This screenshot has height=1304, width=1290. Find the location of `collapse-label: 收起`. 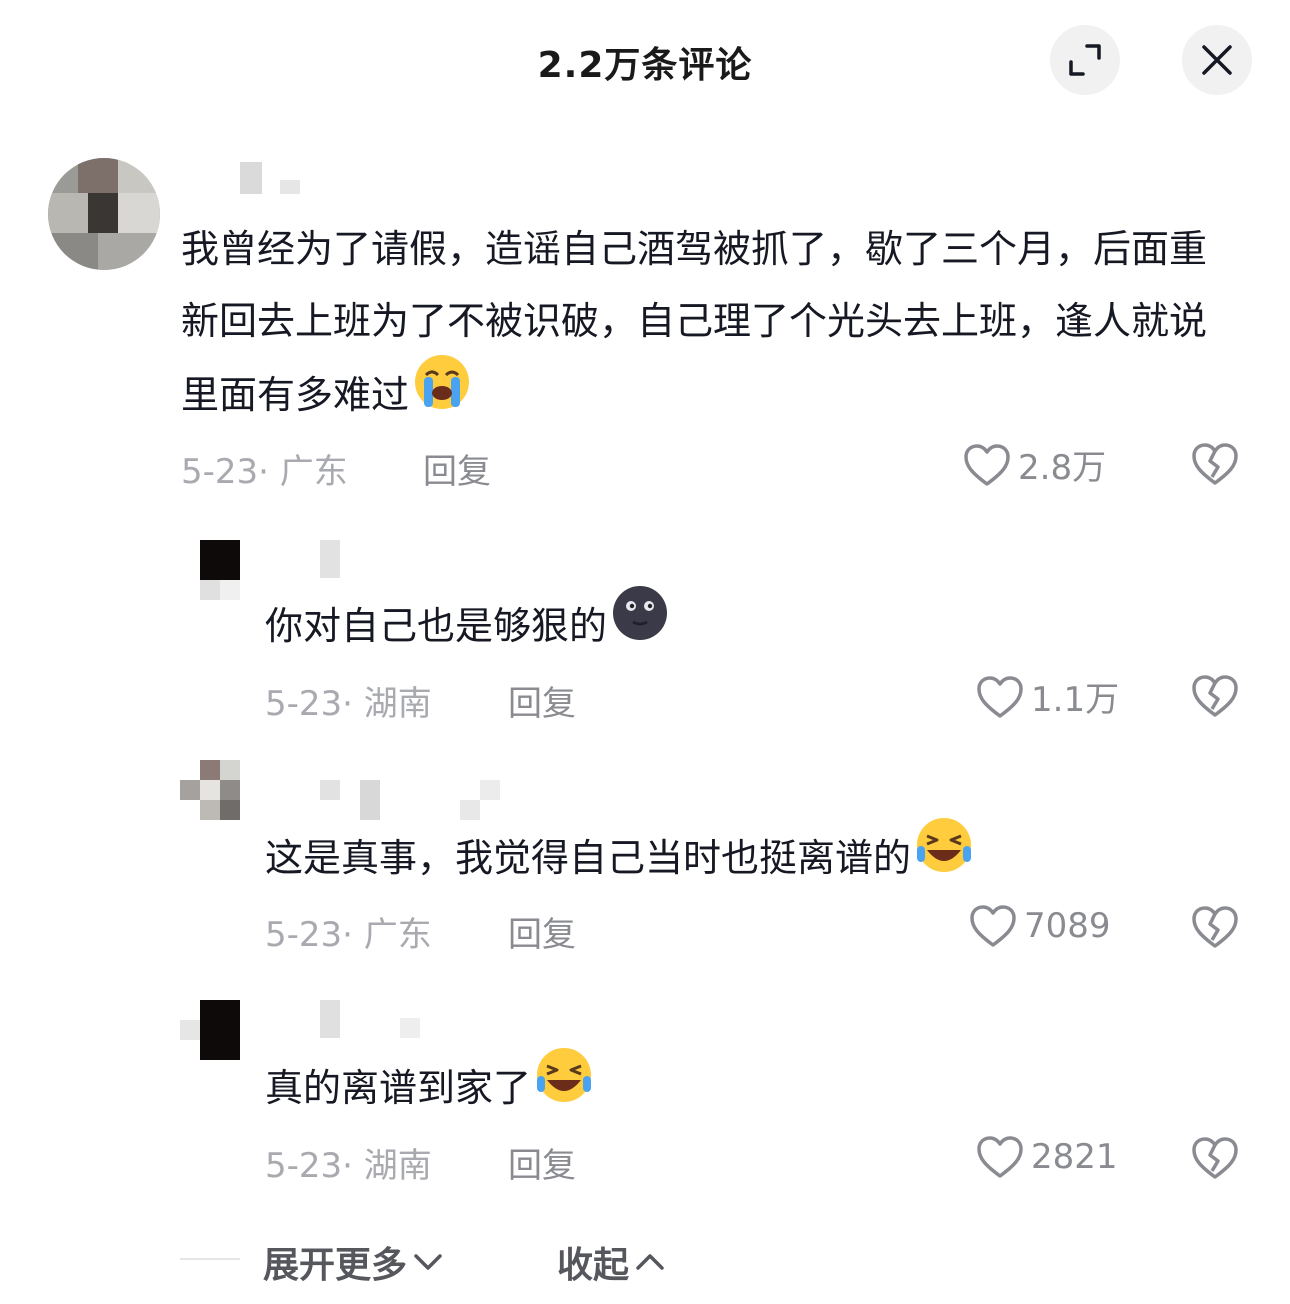

collapse-label: 收起 is located at coordinates (593, 1265).